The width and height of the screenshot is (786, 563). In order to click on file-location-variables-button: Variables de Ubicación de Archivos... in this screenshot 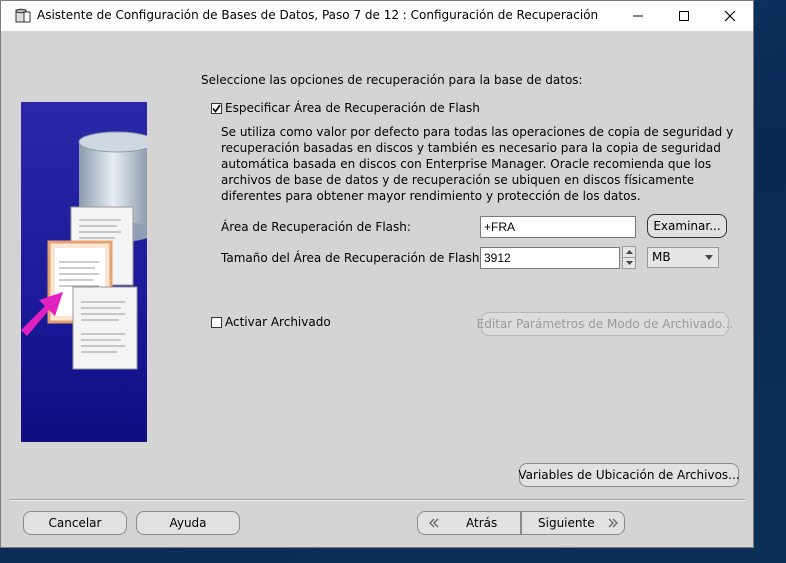, I will do `click(629, 475)`.